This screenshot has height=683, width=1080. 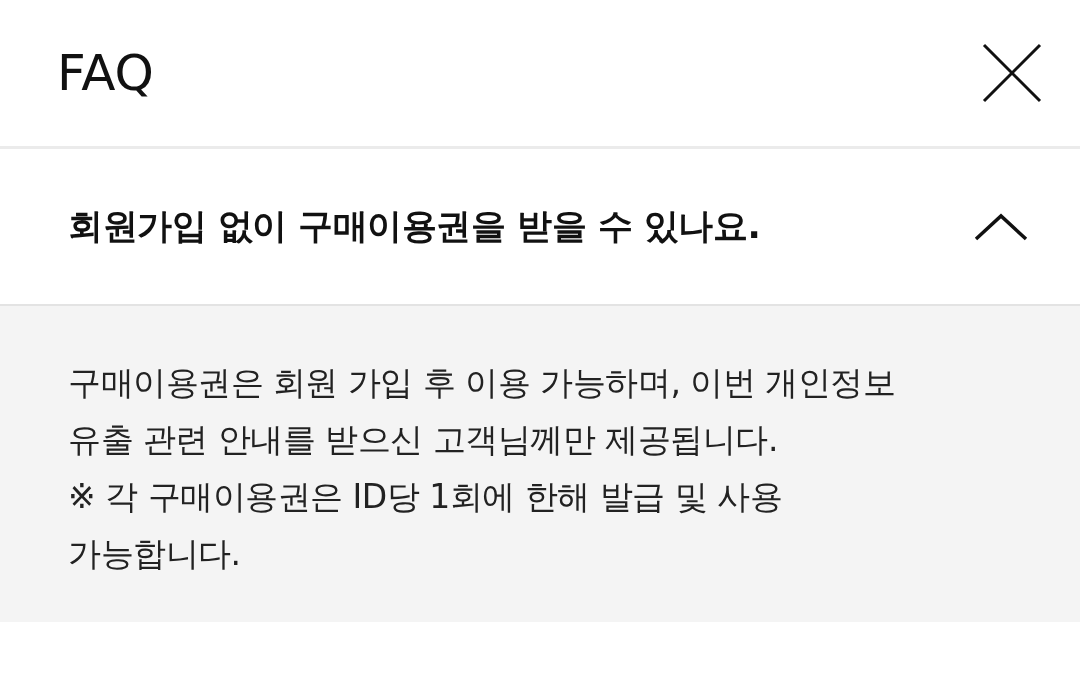 I want to click on answer-text: ※ 각 구매이용권은 ID당 1회에 한해 발급 및 사용, so click(x=426, y=497).